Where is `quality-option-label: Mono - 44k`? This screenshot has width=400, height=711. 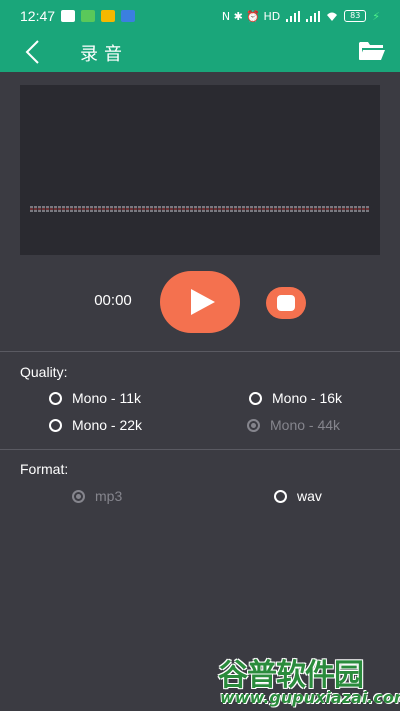
quality-option-label: Mono - 44k is located at coordinates (305, 425).